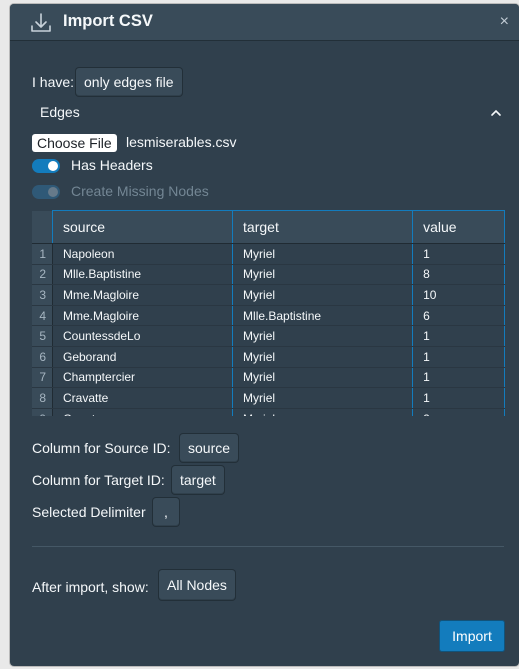 The width and height of the screenshot is (519, 669). I want to click on table-row: 2 Mlle.Baptistine Myriel 8, so click(268, 275).